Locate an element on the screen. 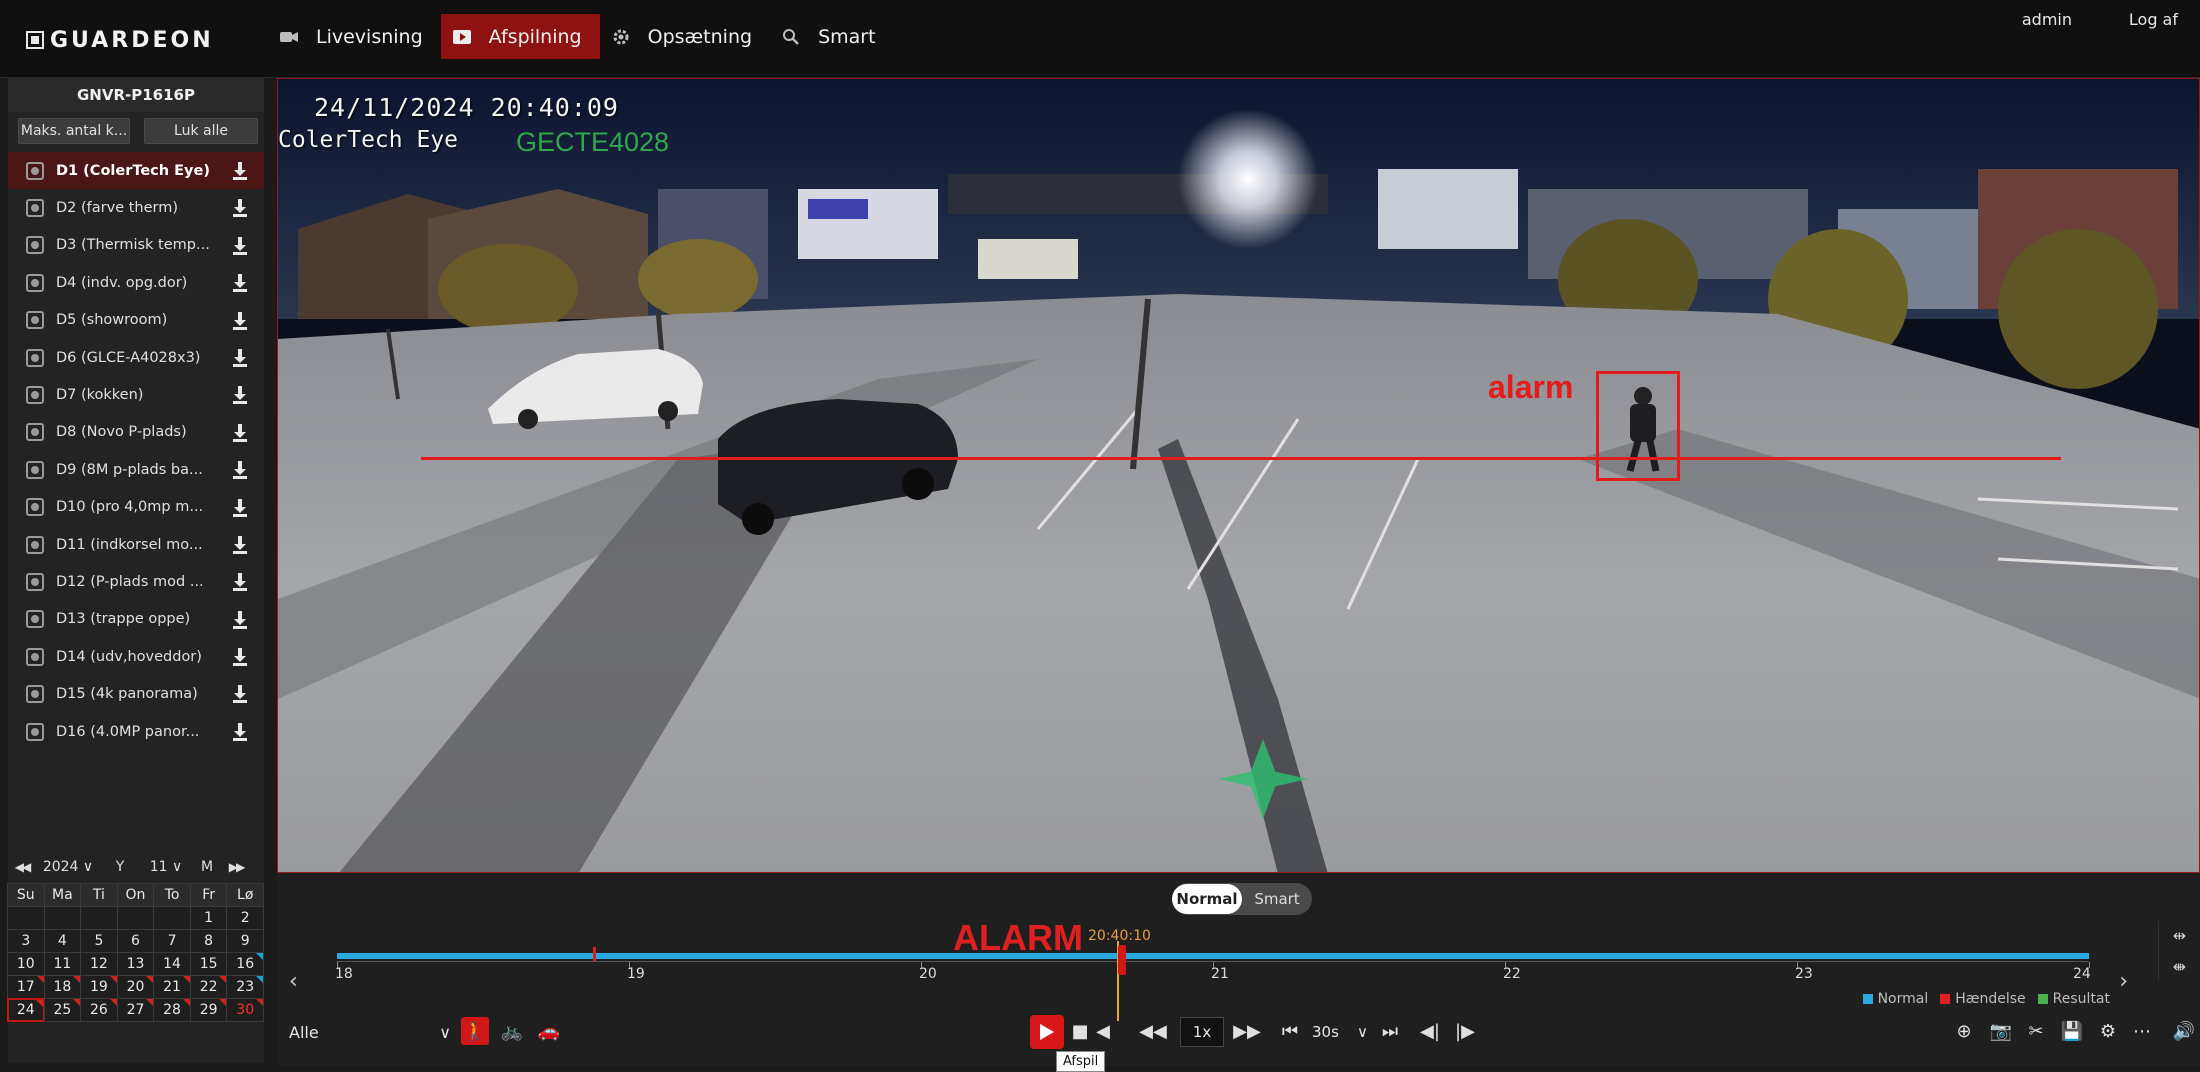 The width and height of the screenshot is (2200, 1072). calendar-day: 28 is located at coordinates (172, 1010).